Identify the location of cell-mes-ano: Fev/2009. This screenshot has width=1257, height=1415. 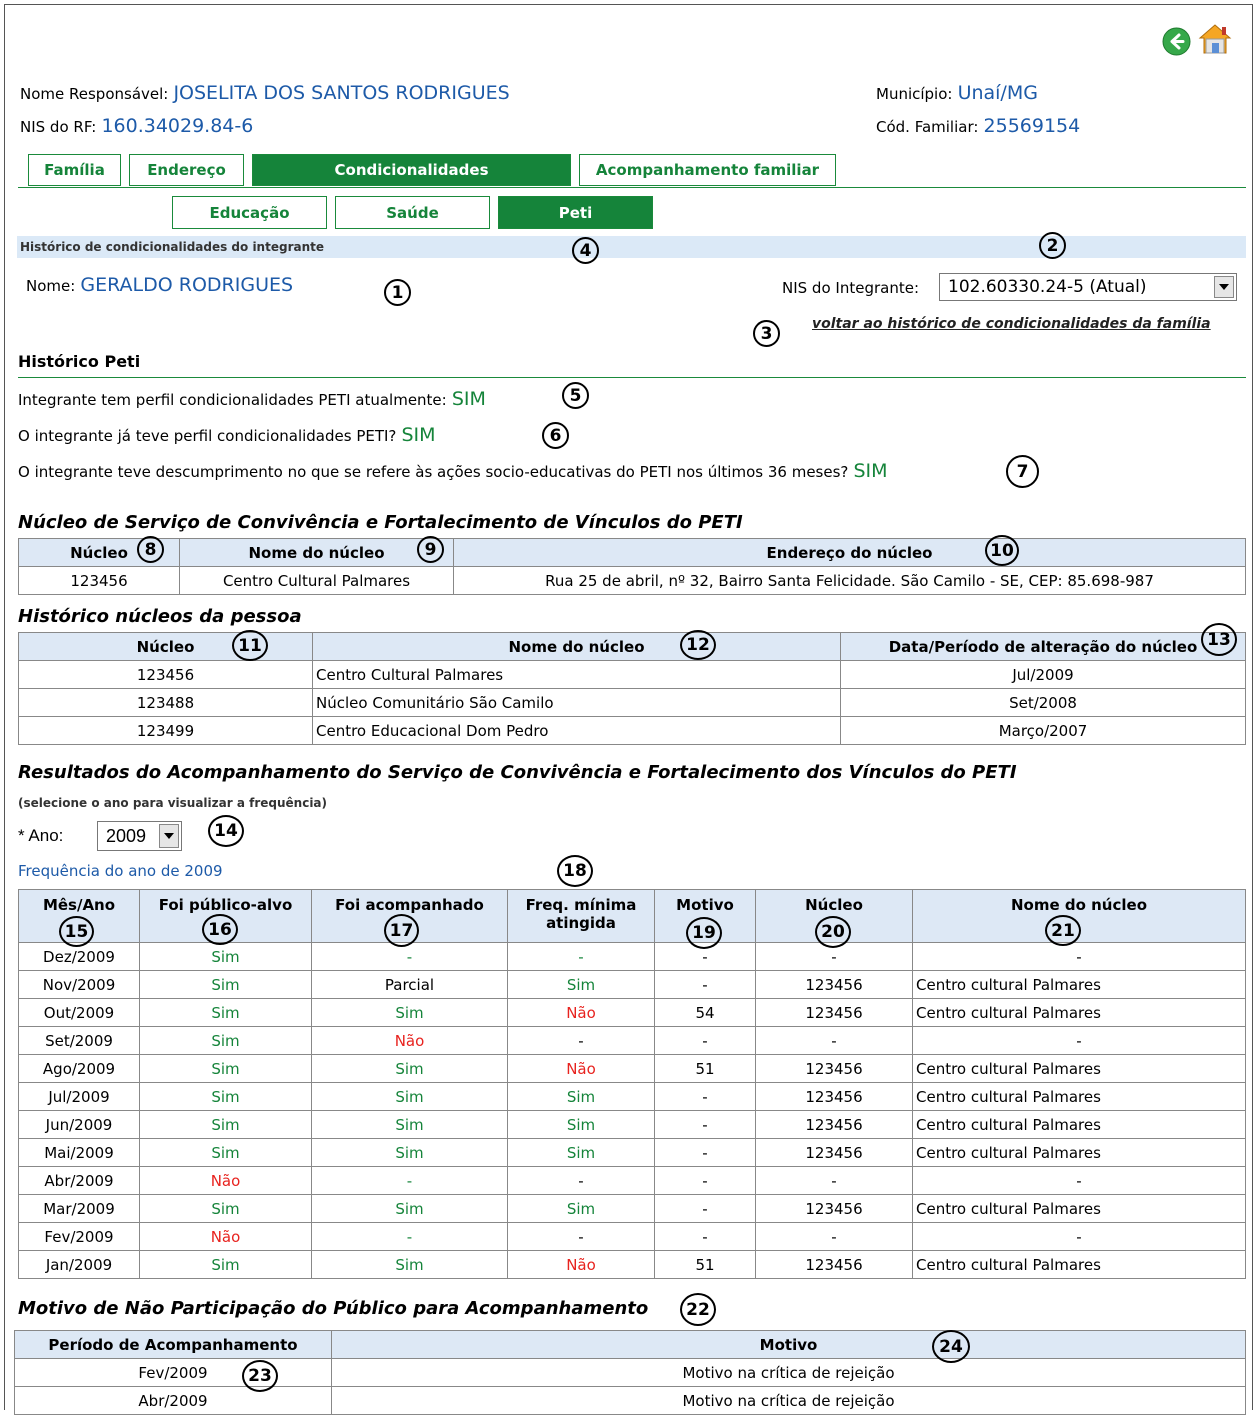
(79, 1236).